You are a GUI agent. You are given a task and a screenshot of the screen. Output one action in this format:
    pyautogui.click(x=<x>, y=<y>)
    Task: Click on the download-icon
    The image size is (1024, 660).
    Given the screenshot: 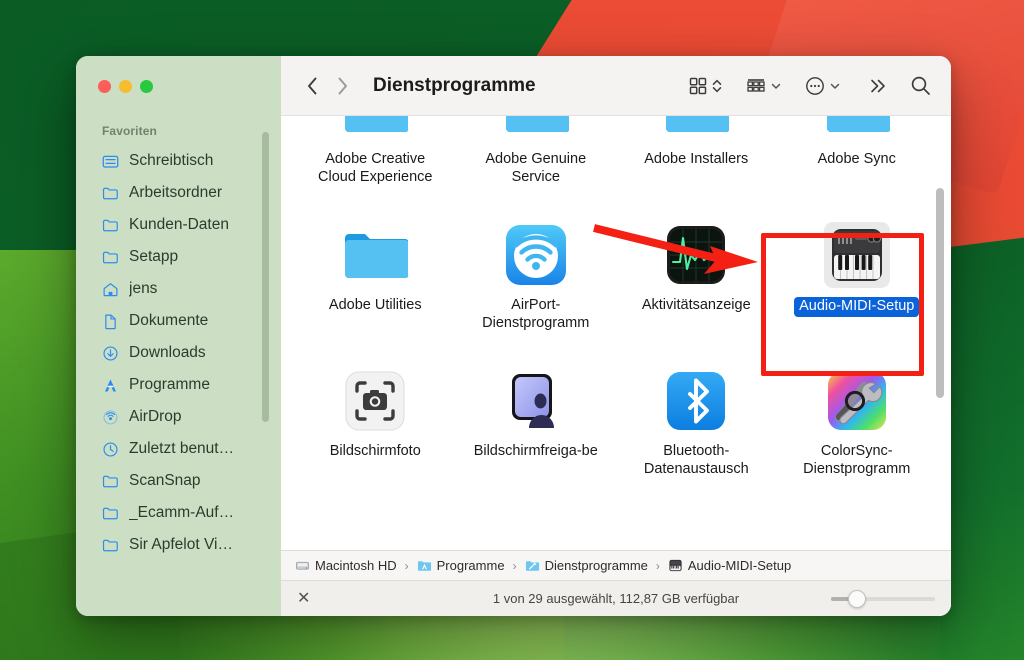 What is the action you would take?
    pyautogui.click(x=110, y=353)
    